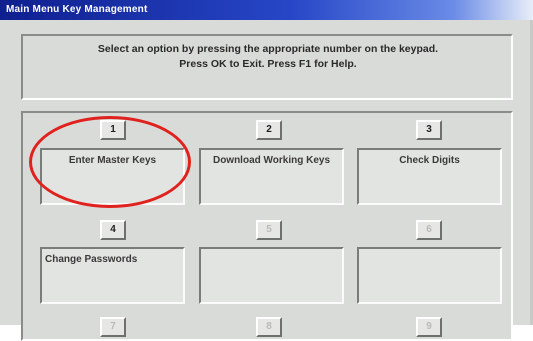 The image size is (533, 341). Describe the element at coordinates (429, 176) in the screenshot. I see `option-check-digits: Check Digits` at that location.